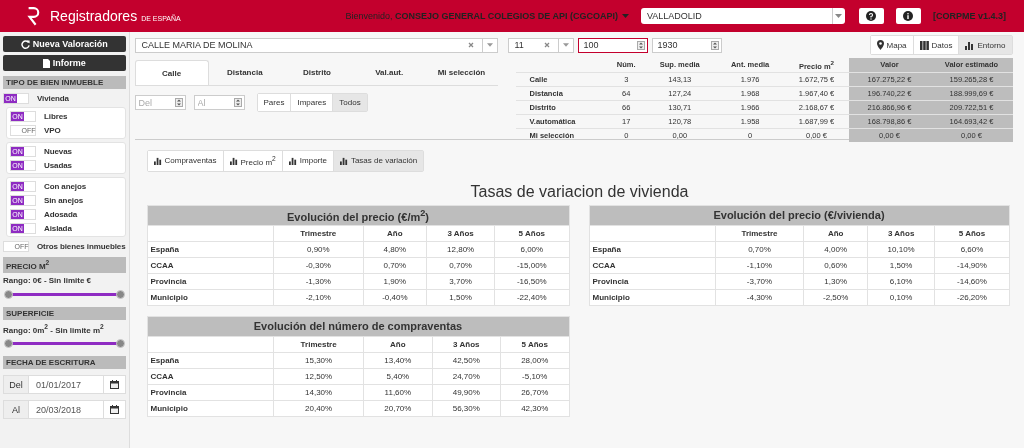 The width and height of the screenshot is (1024, 448). What do you see at coordinates (318, 392) in the screenshot?
I see `table-cell: 14,30%` at bounding box center [318, 392].